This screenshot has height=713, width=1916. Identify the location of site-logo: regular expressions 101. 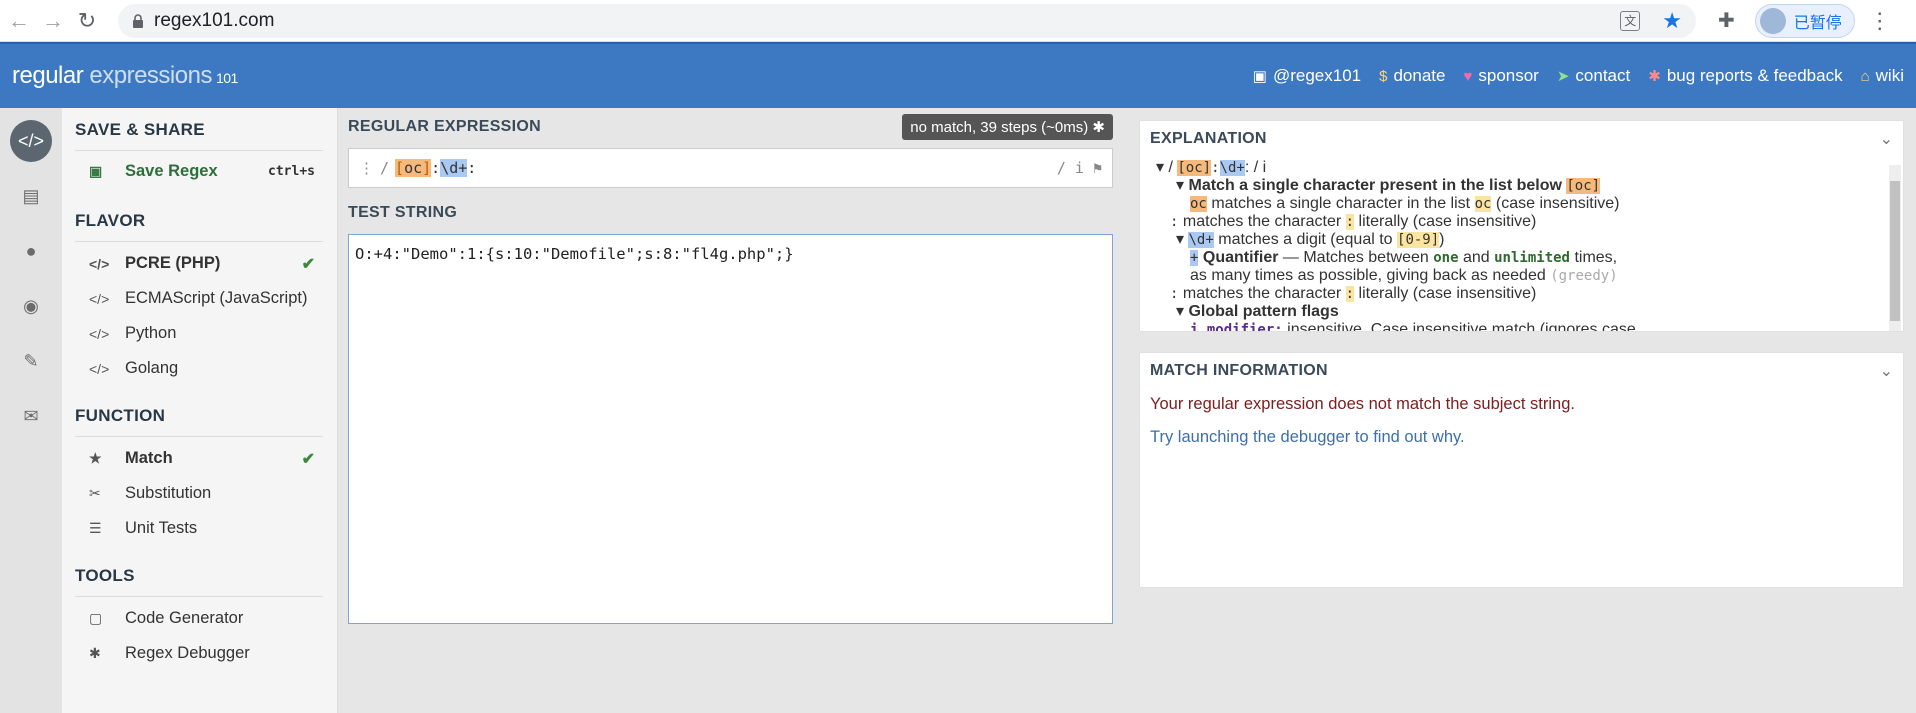
(125, 76).